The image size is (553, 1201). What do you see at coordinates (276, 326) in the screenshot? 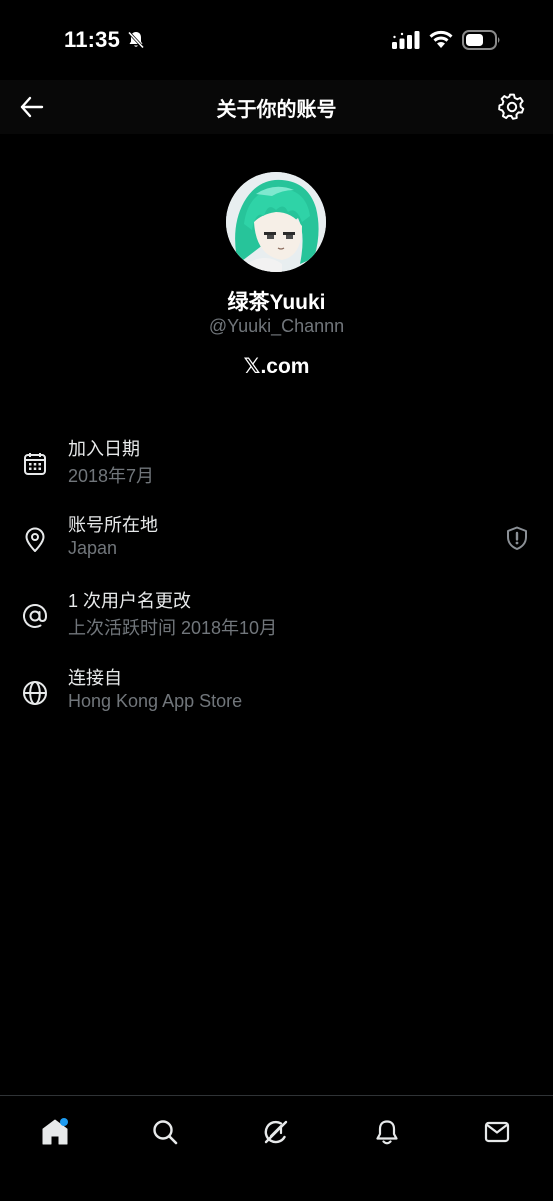
I see `user-handle: @Yuuki_Channn` at bounding box center [276, 326].